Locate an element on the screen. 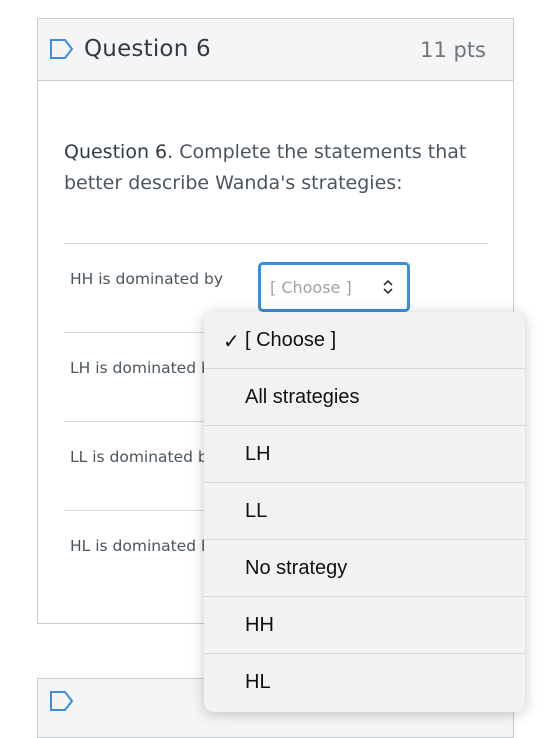  option-label: HL is located at coordinates (258, 682).